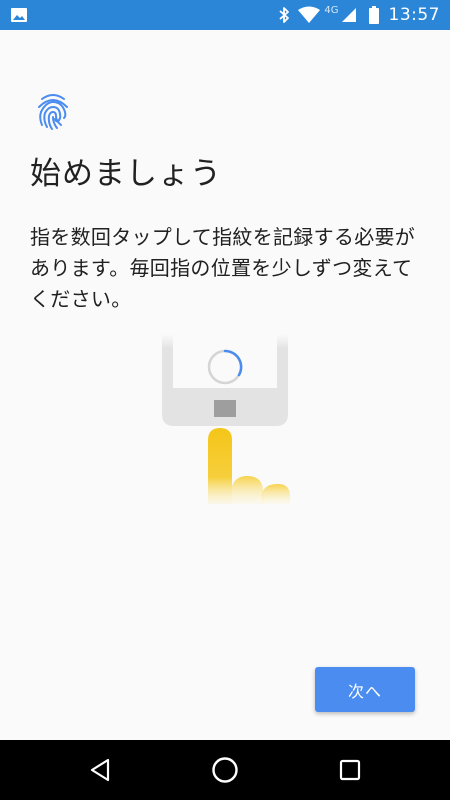 The height and width of the screenshot is (800, 450). I want to click on network-type: 4G, so click(331, 10).